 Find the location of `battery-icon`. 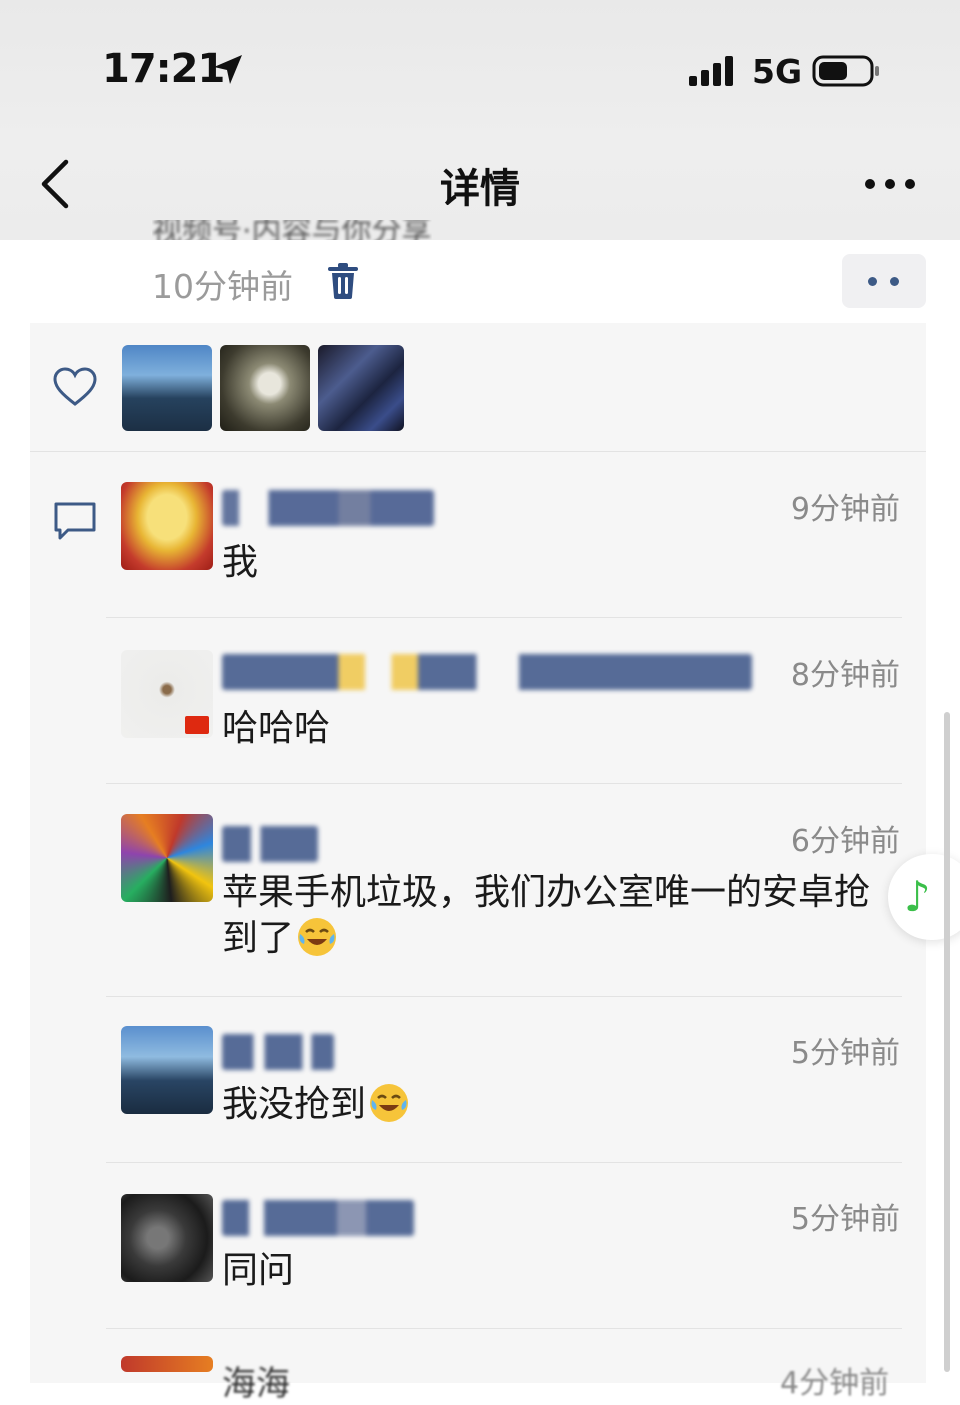

battery-icon is located at coordinates (845, 71).